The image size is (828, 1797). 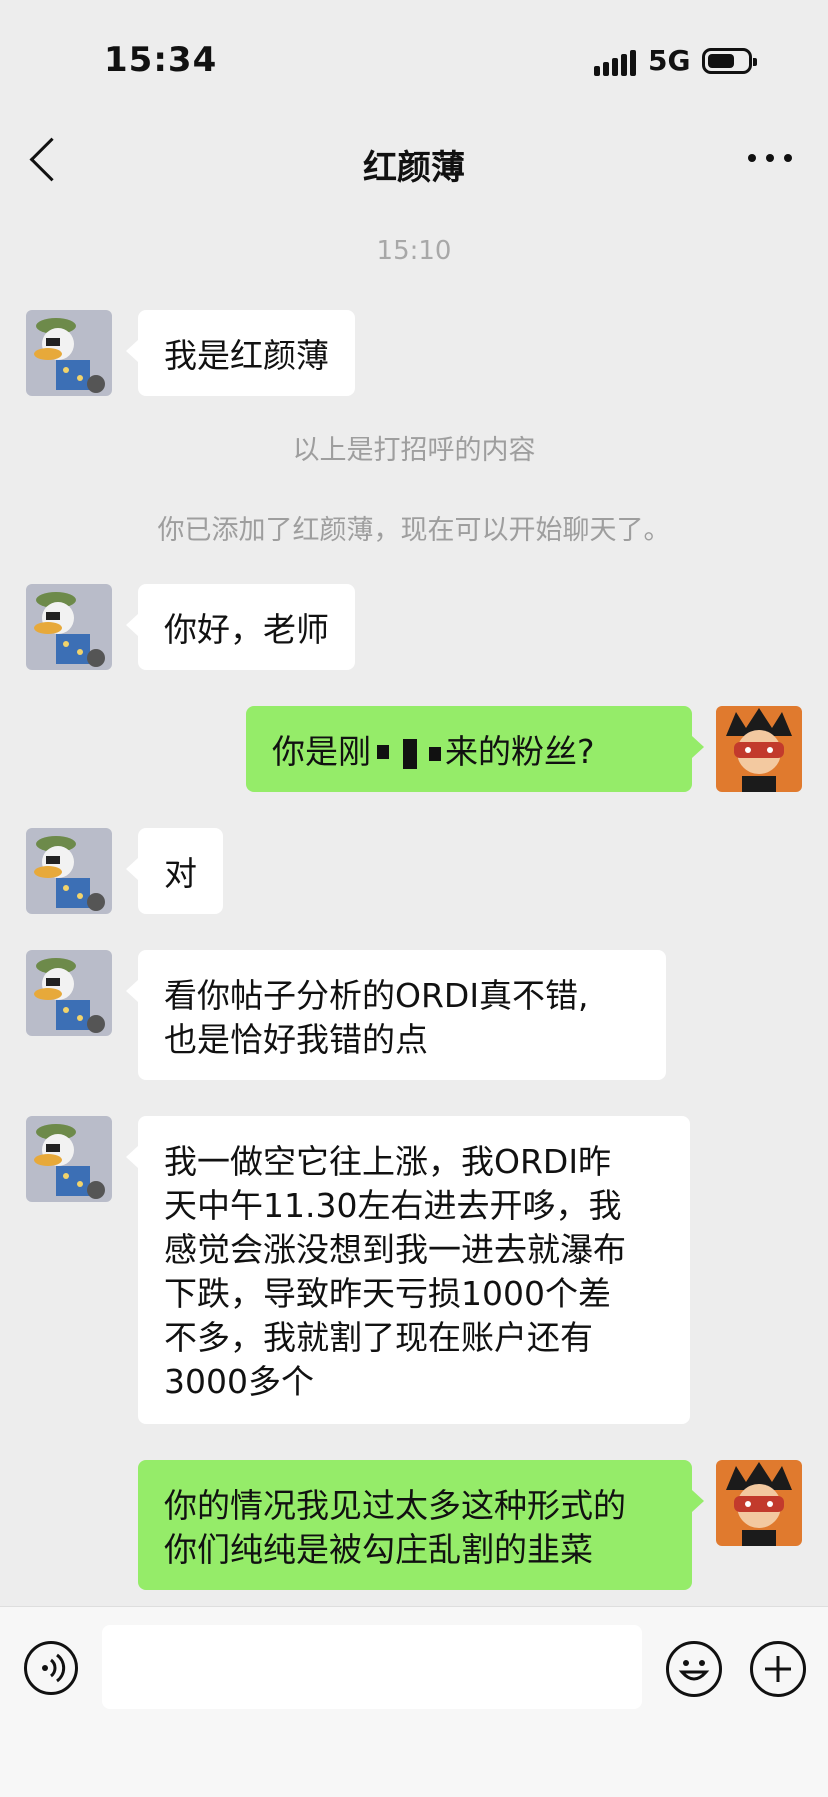 I want to click on status-bar: 15:34 5G, so click(x=414, y=60).